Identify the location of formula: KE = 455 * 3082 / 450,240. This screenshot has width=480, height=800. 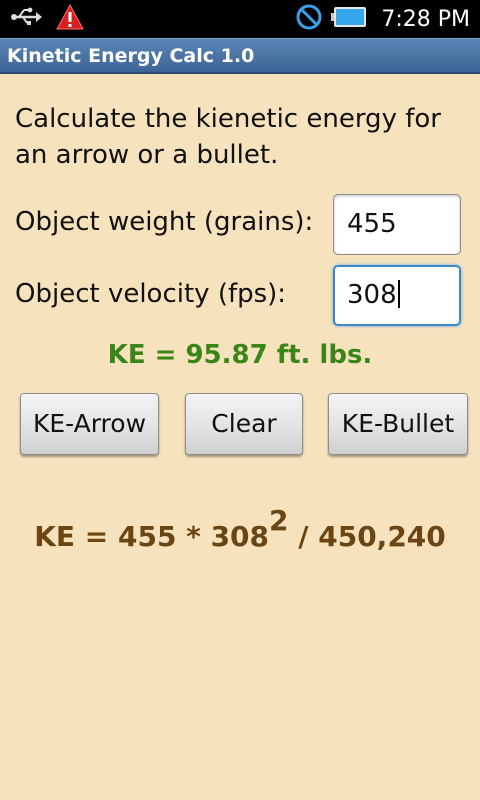
(240, 529).